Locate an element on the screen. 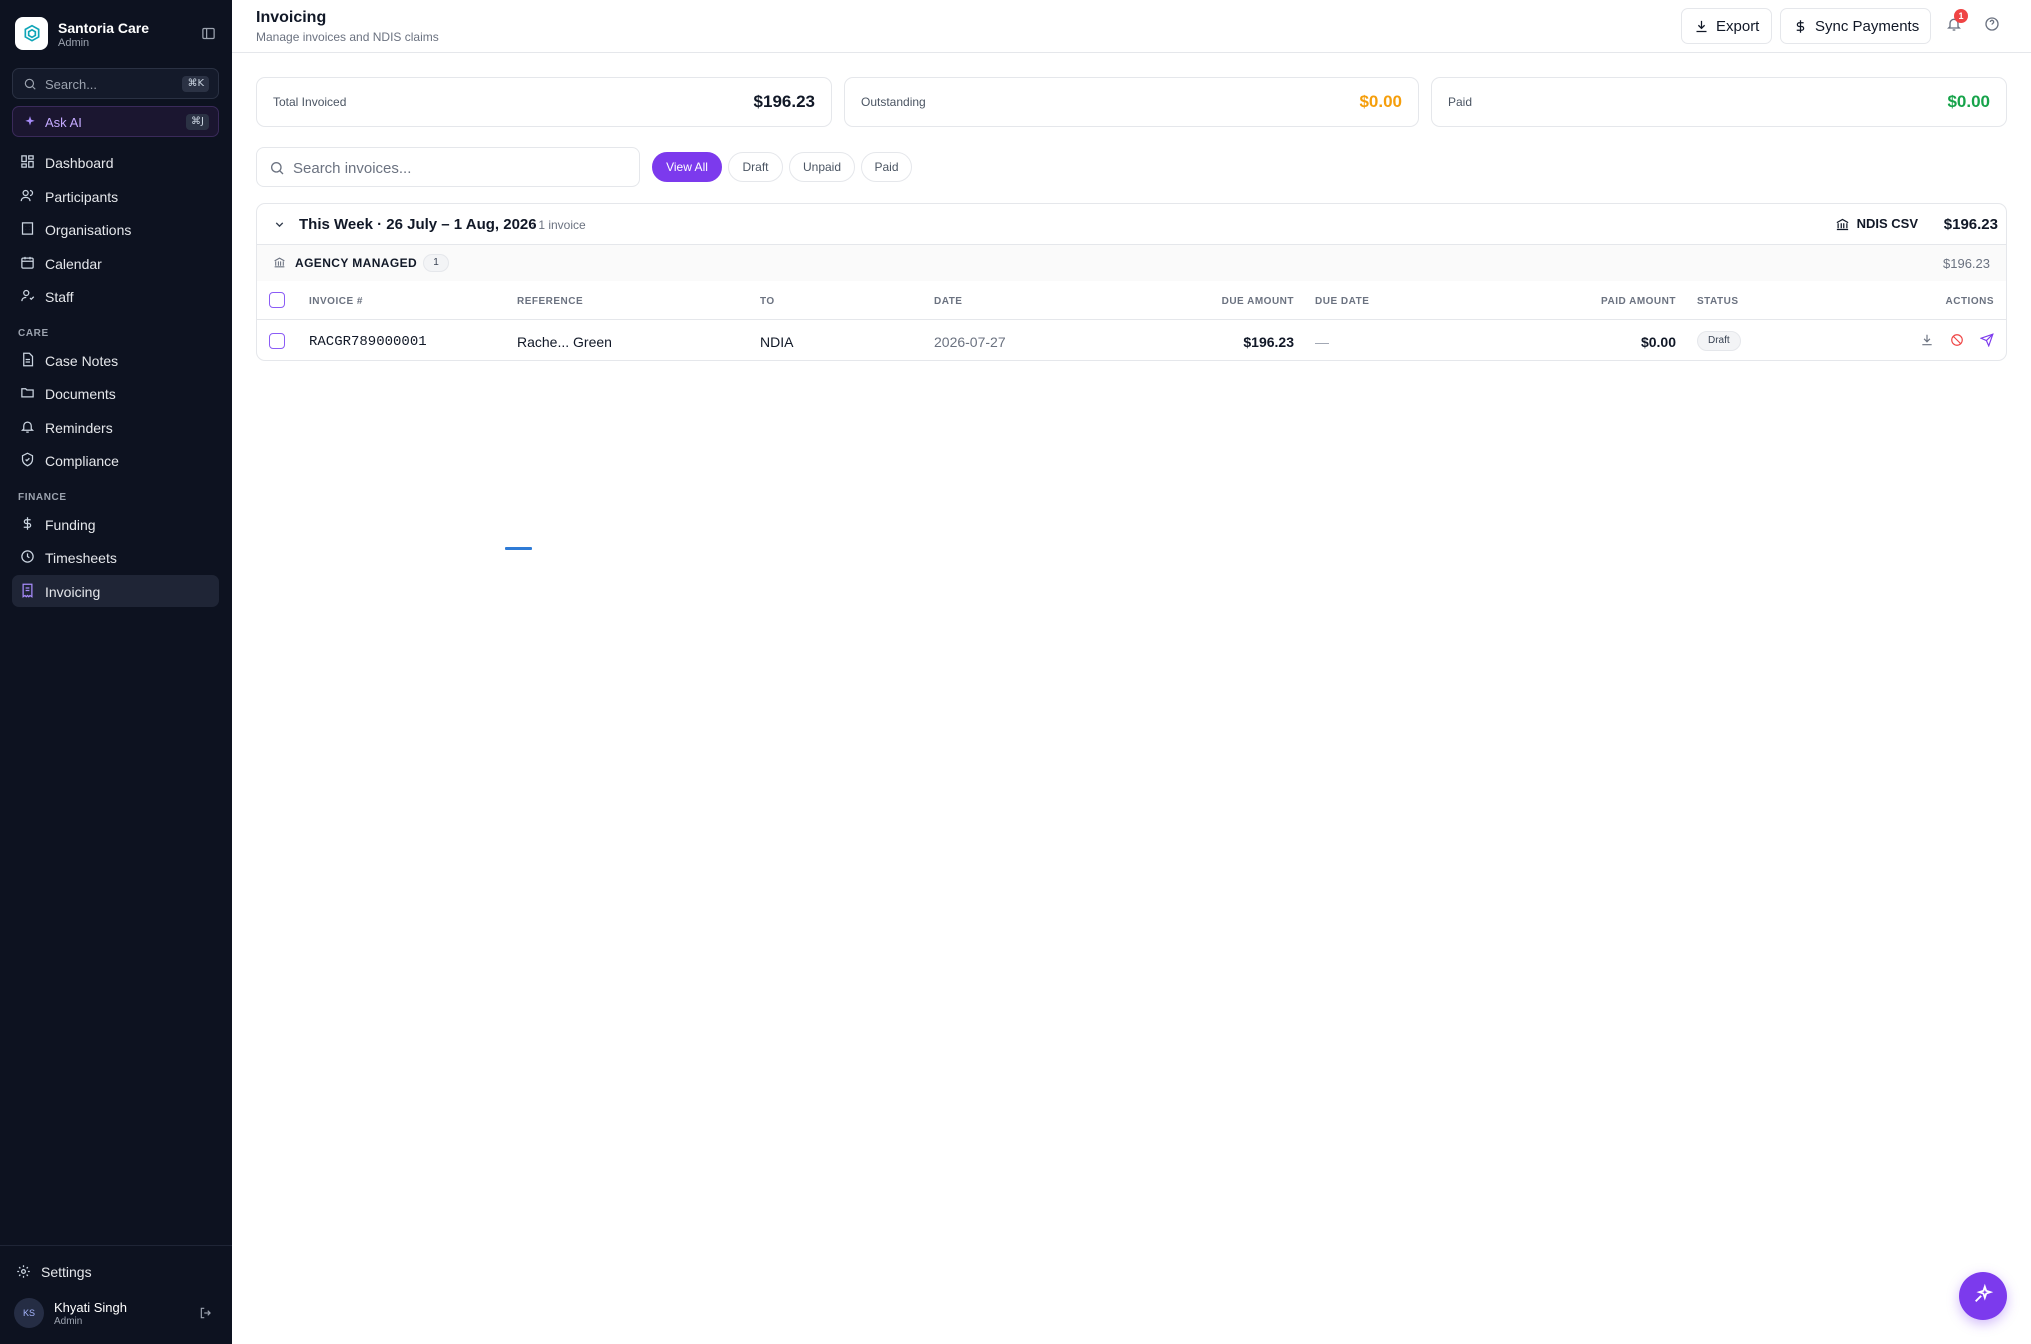  sidebar-item-timesheets: Timesheets is located at coordinates (115, 557).